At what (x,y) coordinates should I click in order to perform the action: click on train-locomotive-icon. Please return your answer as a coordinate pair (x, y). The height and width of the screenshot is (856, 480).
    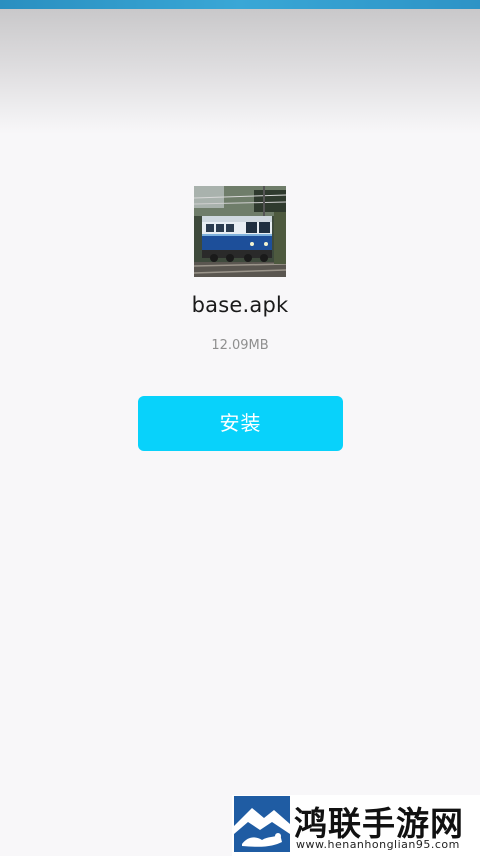
    Looking at the image, I should click on (240, 231).